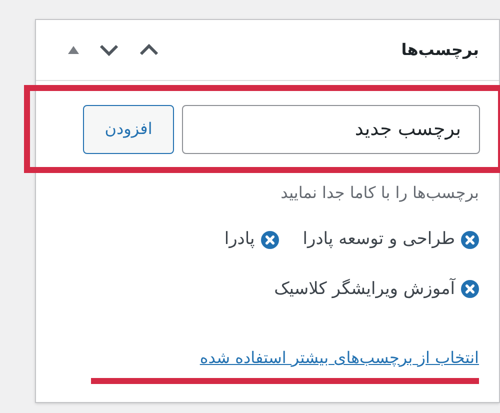  I want to click on most-used-tags-link: انتخاب از برچسب‌های بیشتر استفاده شده, so click(339, 358).